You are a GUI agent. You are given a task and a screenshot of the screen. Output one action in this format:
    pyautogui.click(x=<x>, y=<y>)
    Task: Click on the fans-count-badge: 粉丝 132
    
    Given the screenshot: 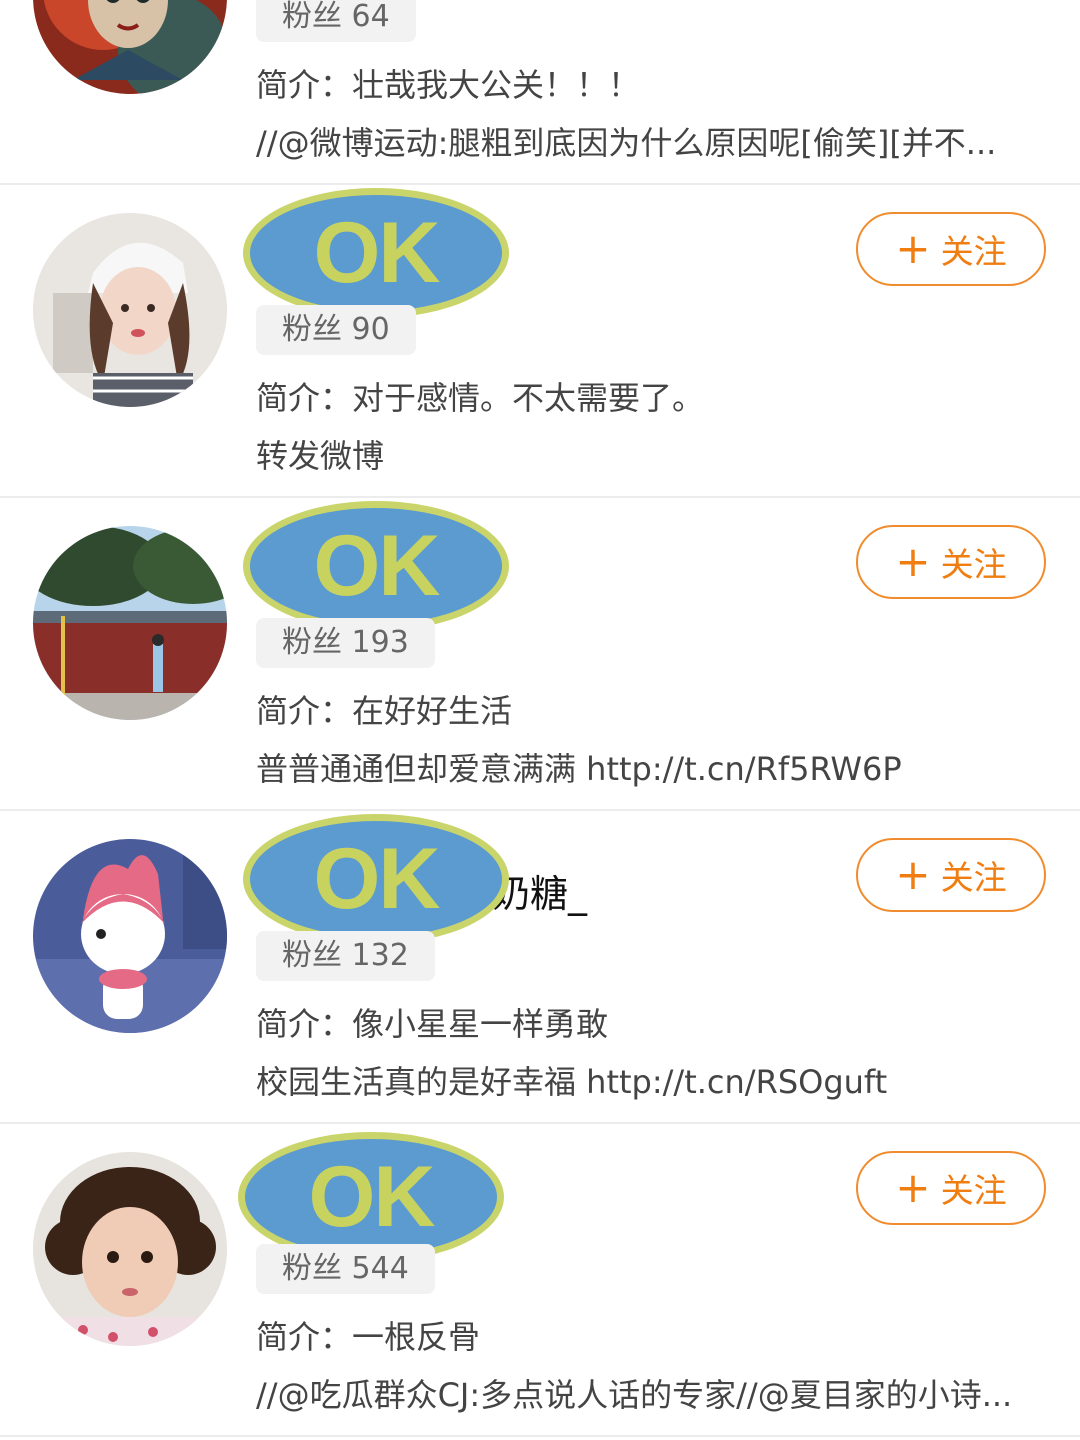 What is the action you would take?
    pyautogui.click(x=345, y=956)
    